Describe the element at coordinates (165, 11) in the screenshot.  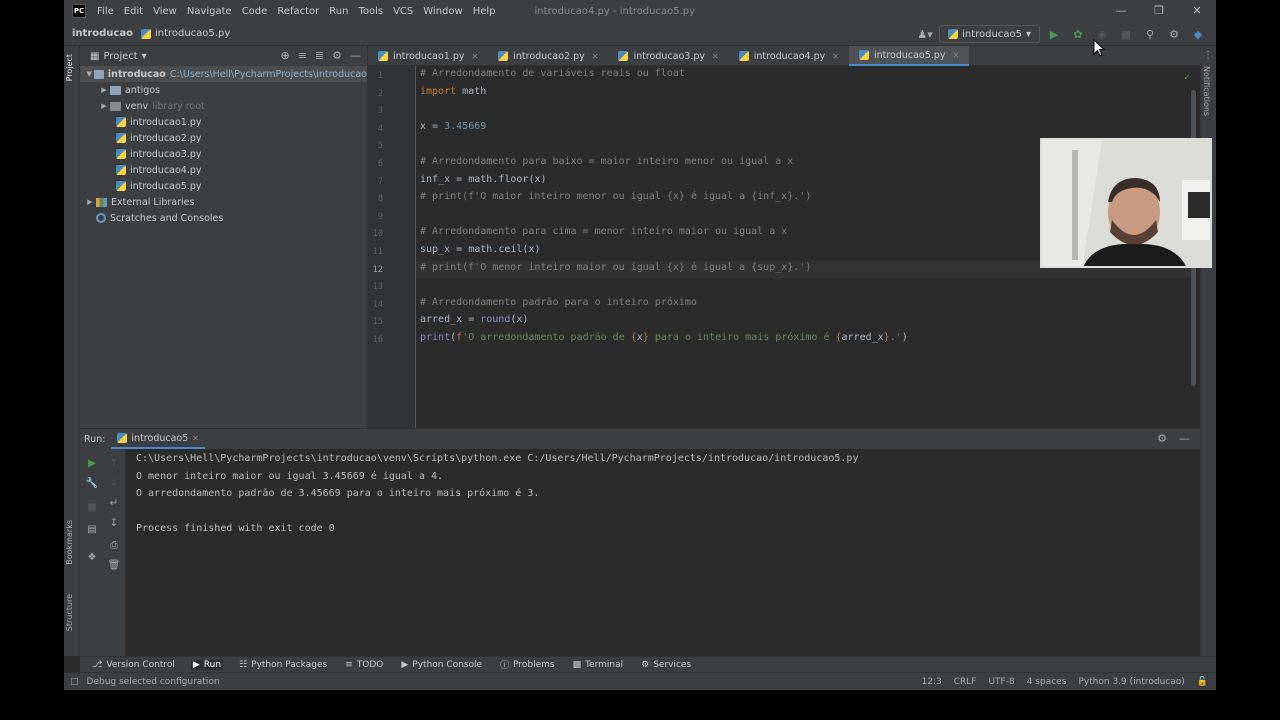
I see `menu-view: View` at that location.